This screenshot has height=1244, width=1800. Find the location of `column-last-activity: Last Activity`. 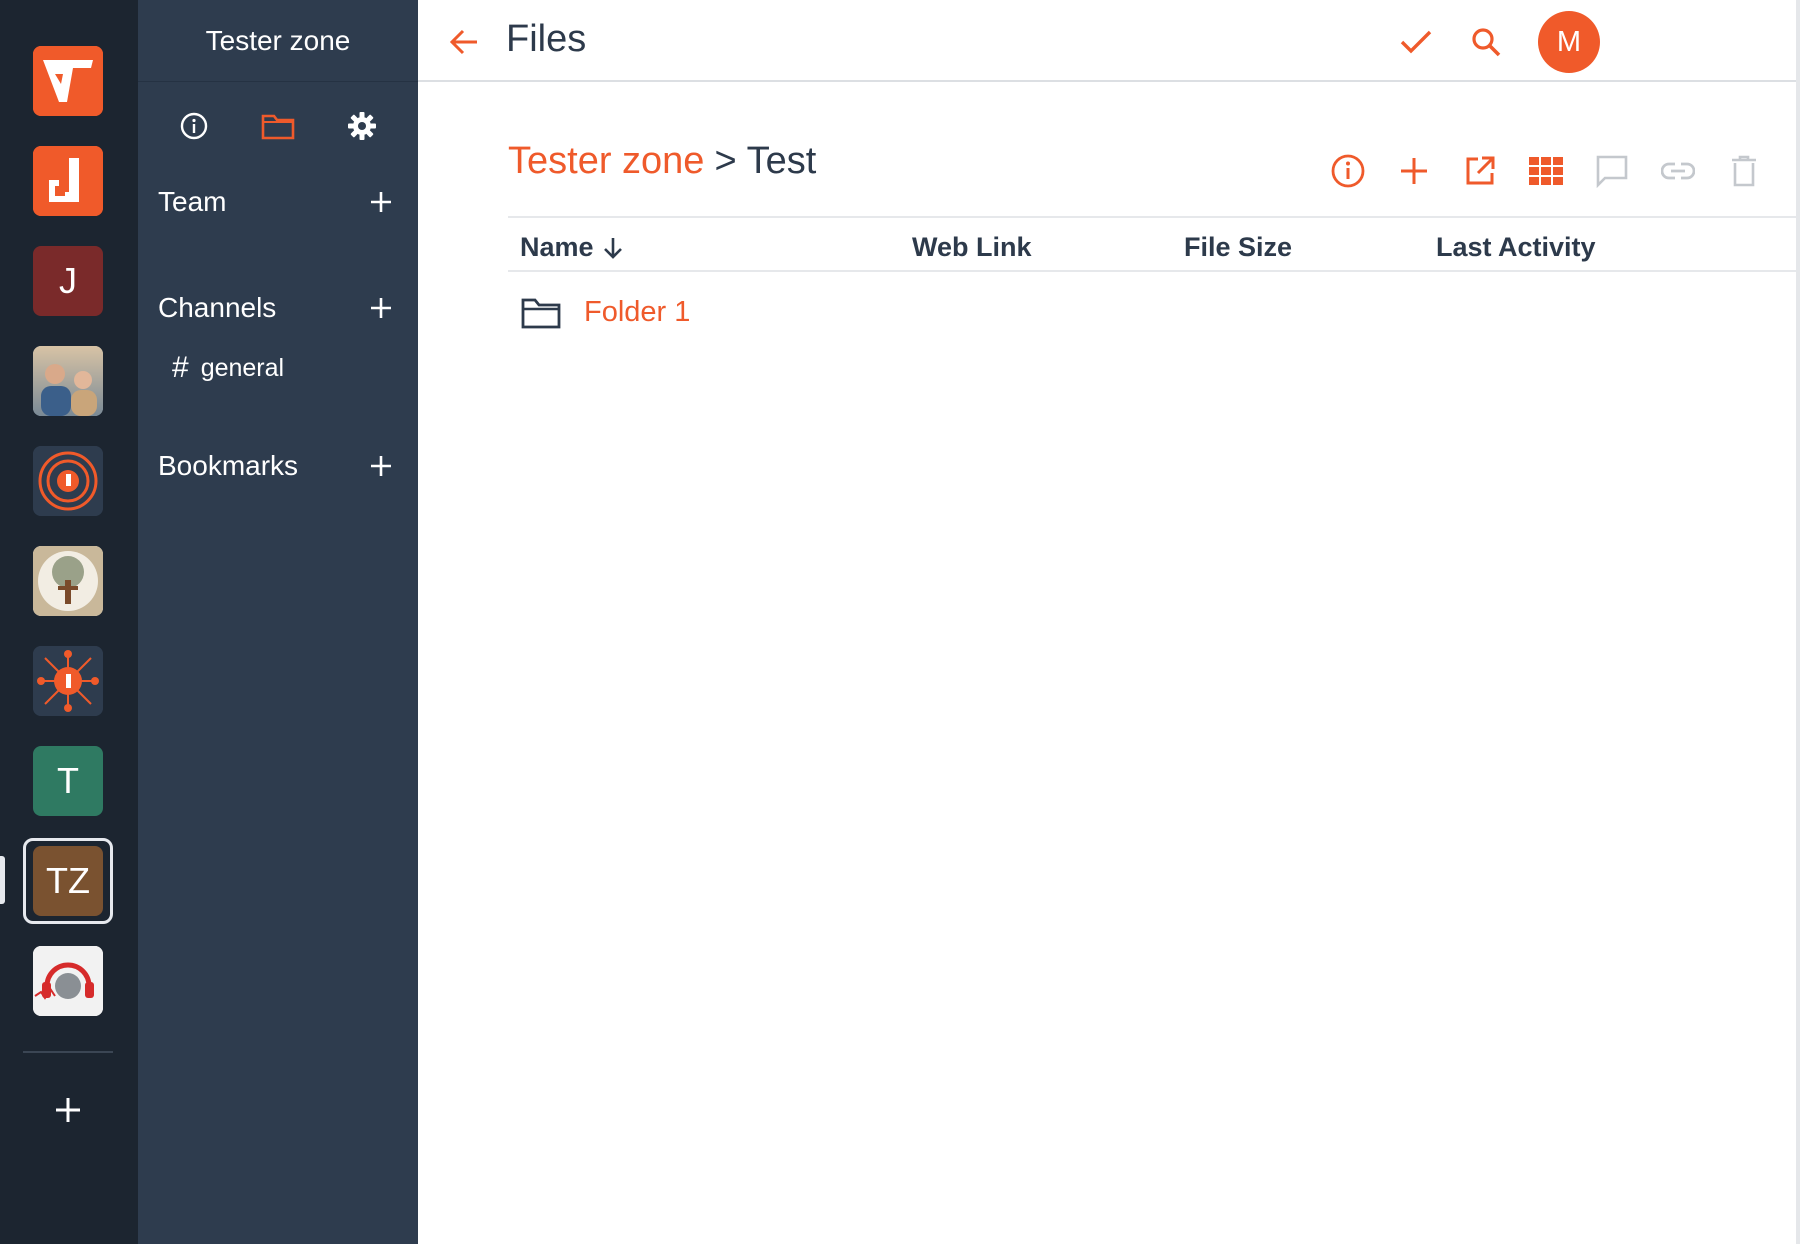

column-last-activity: Last Activity is located at coordinates (1516, 247).